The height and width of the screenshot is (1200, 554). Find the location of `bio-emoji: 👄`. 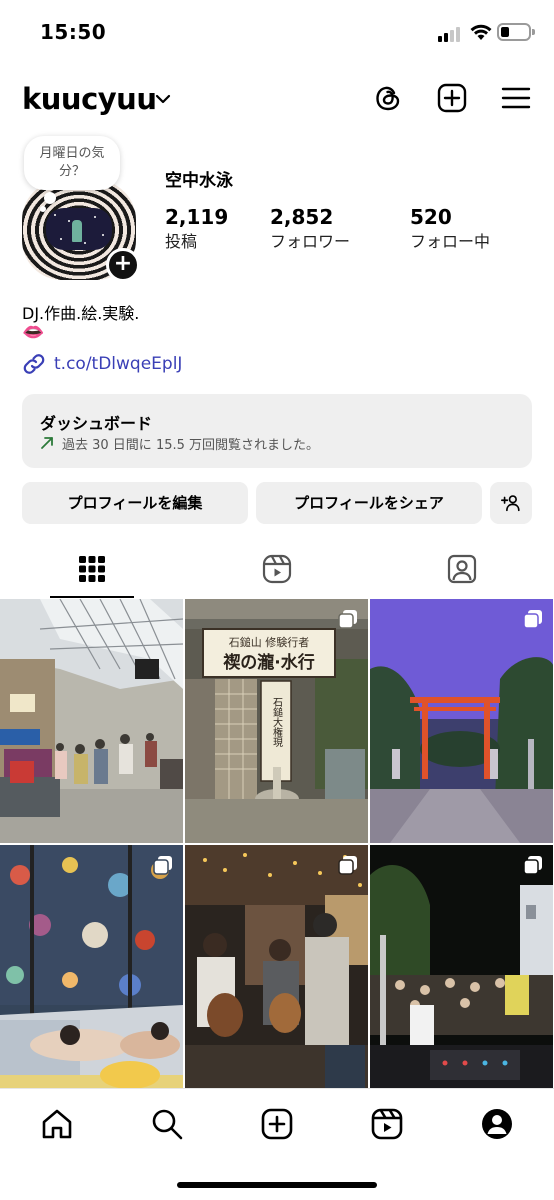

bio-emoji: 👄 is located at coordinates (33, 332).